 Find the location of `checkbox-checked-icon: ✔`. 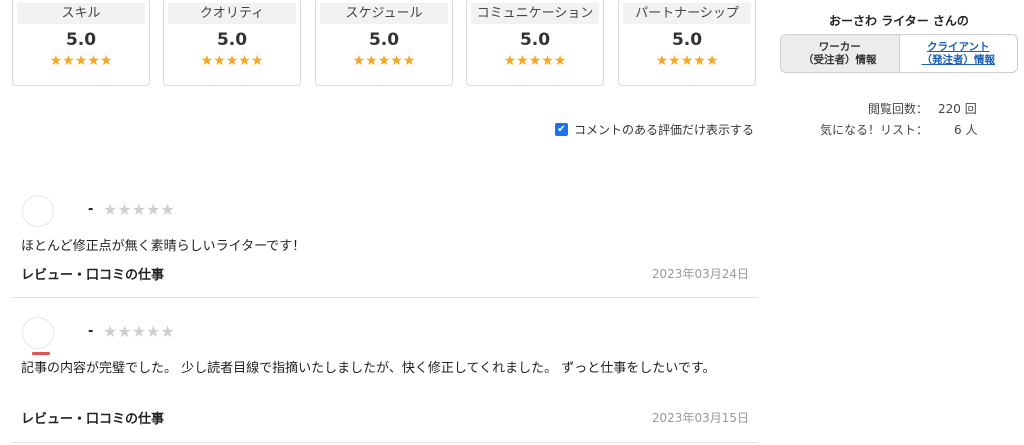

checkbox-checked-icon: ✔ is located at coordinates (561, 129).